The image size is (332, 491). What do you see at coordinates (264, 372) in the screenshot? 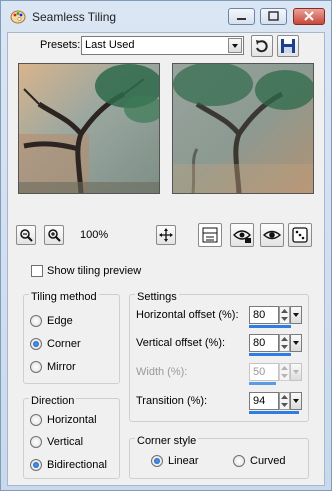
I see `width-input: 50` at bounding box center [264, 372].